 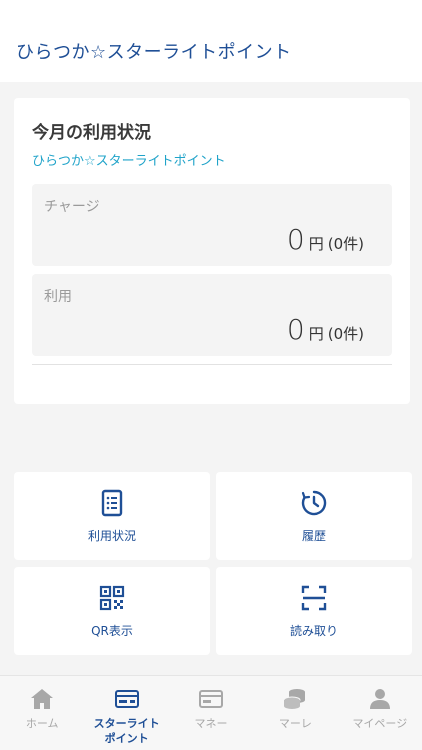 I want to click on tab-home: ホーム, so click(x=42, y=713).